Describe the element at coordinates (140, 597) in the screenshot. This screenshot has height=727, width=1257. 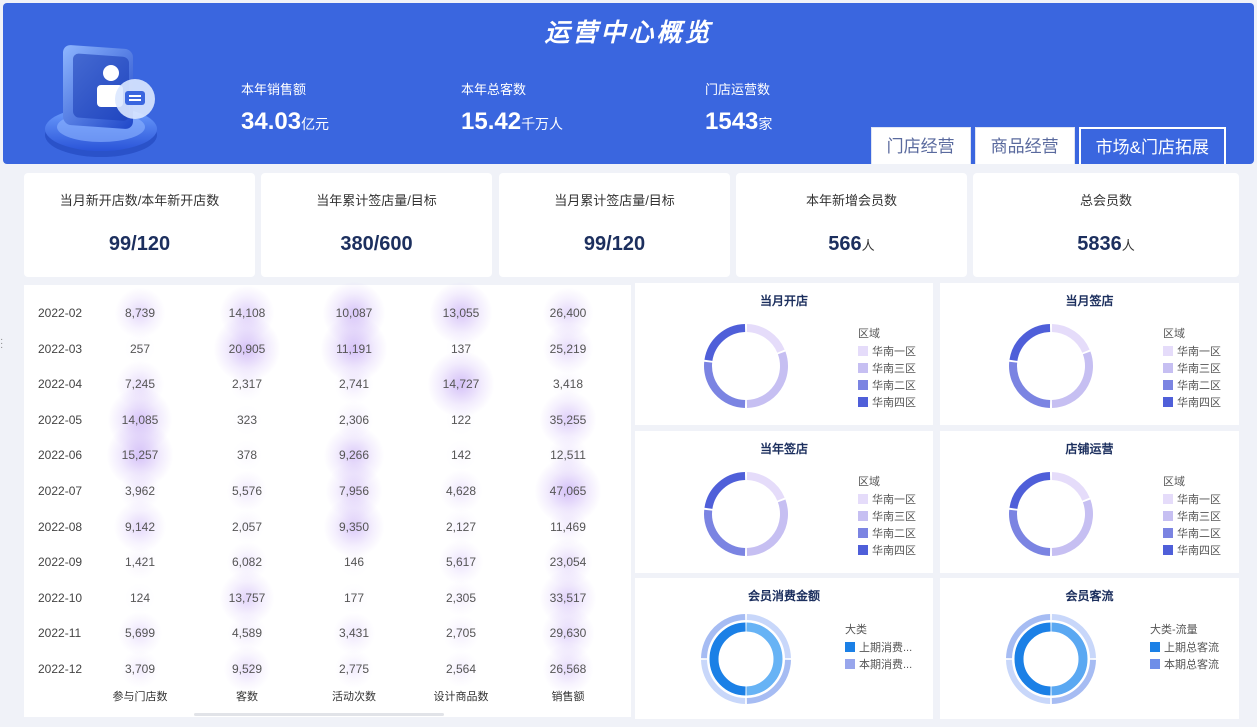
I see `table-cell: 124` at that location.